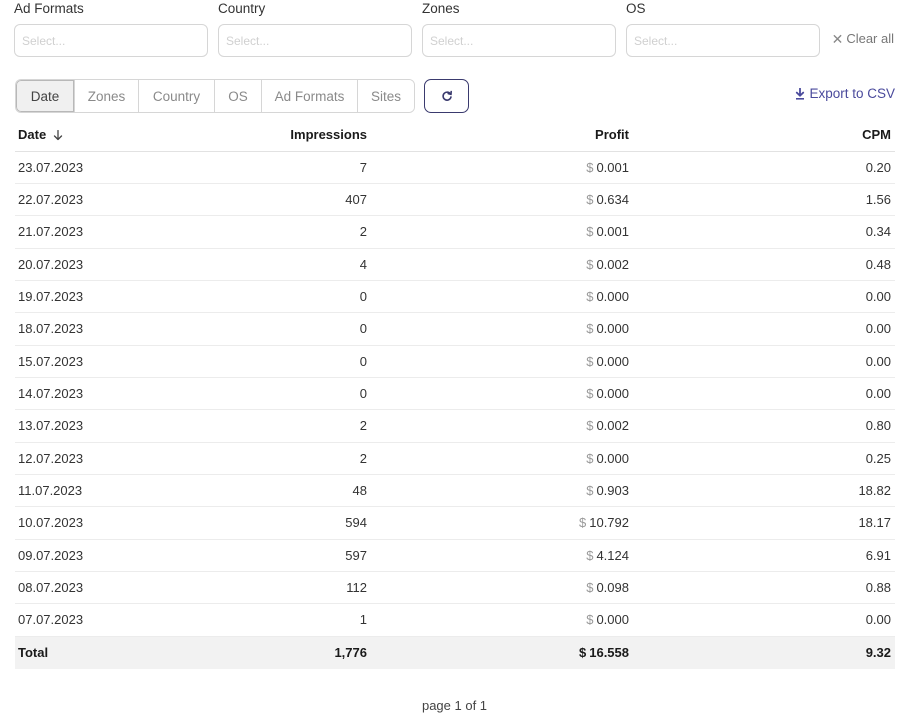 This screenshot has height=720, width=909. I want to click on tab-ad-formats: Ad Formats, so click(310, 96).